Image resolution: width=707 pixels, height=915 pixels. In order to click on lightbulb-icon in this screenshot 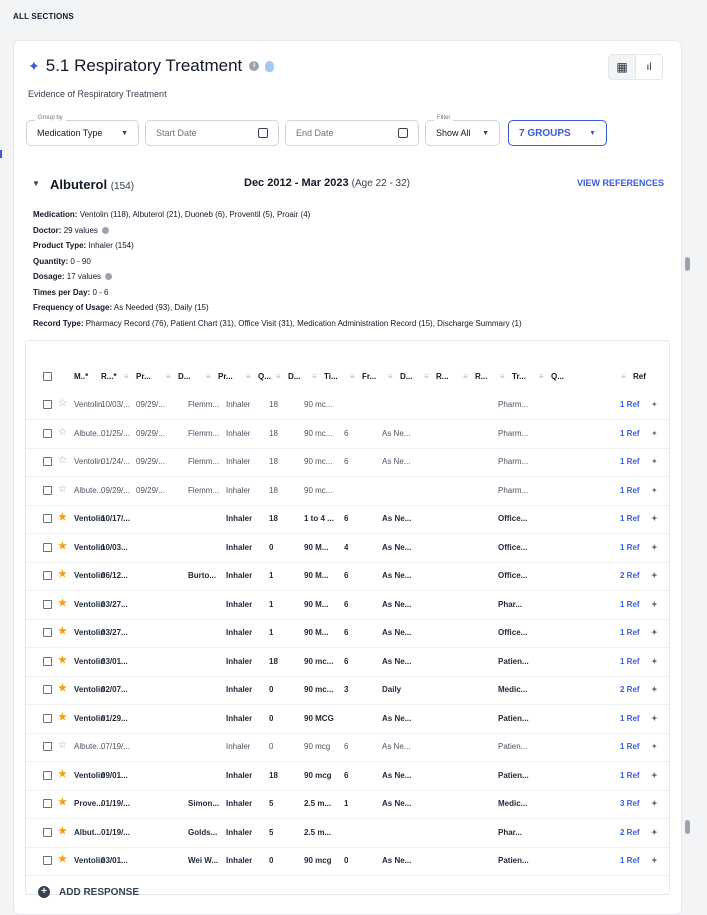, I will do `click(270, 66)`.